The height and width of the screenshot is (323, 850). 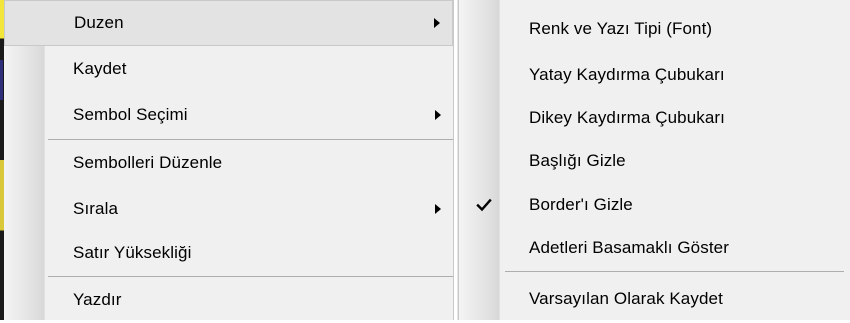 What do you see at coordinates (130, 114) in the screenshot?
I see `menu-item-label: Sembol Seçimi` at bounding box center [130, 114].